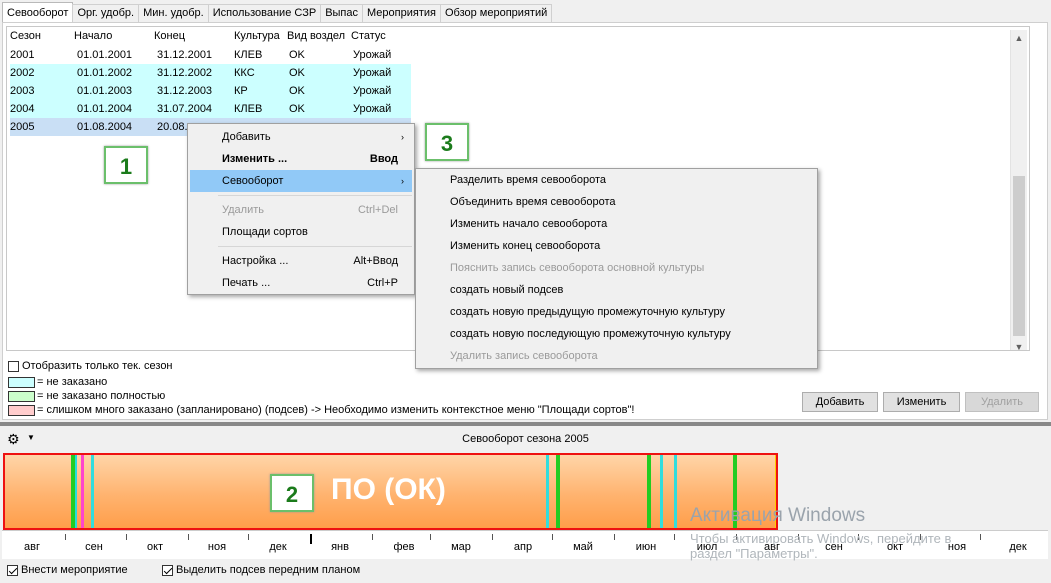 This screenshot has width=1051, height=583. Describe the element at coordinates (243, 210) in the screenshot. I see `menu-item-delete-label: Удалить` at that location.